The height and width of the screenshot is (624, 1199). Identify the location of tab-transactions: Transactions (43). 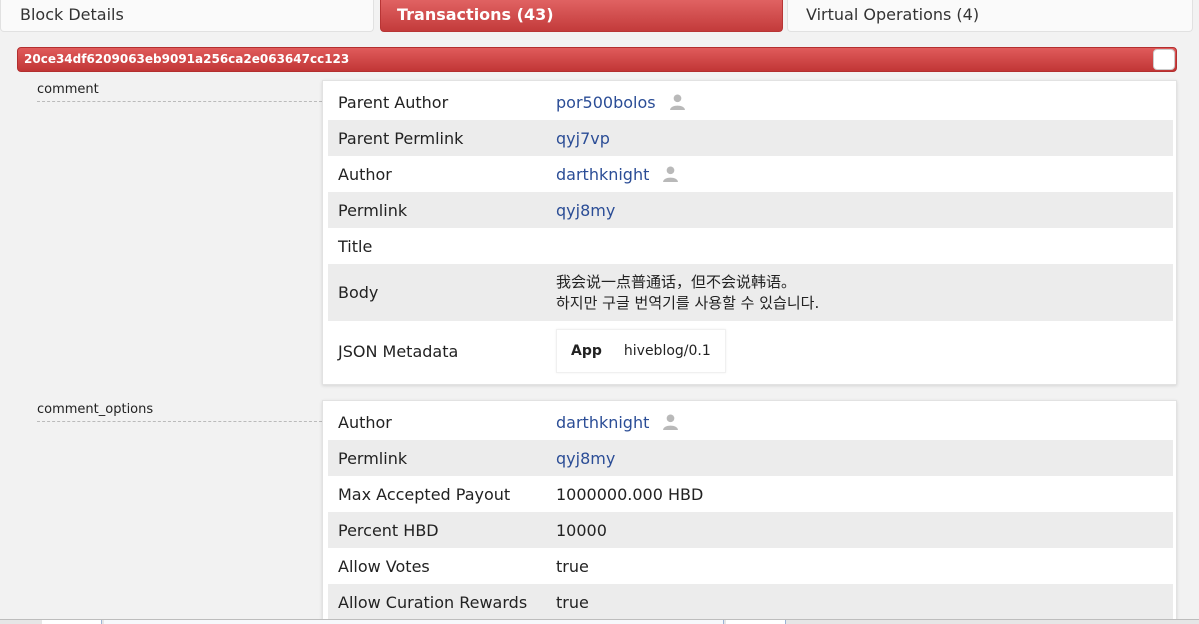
(581, 16).